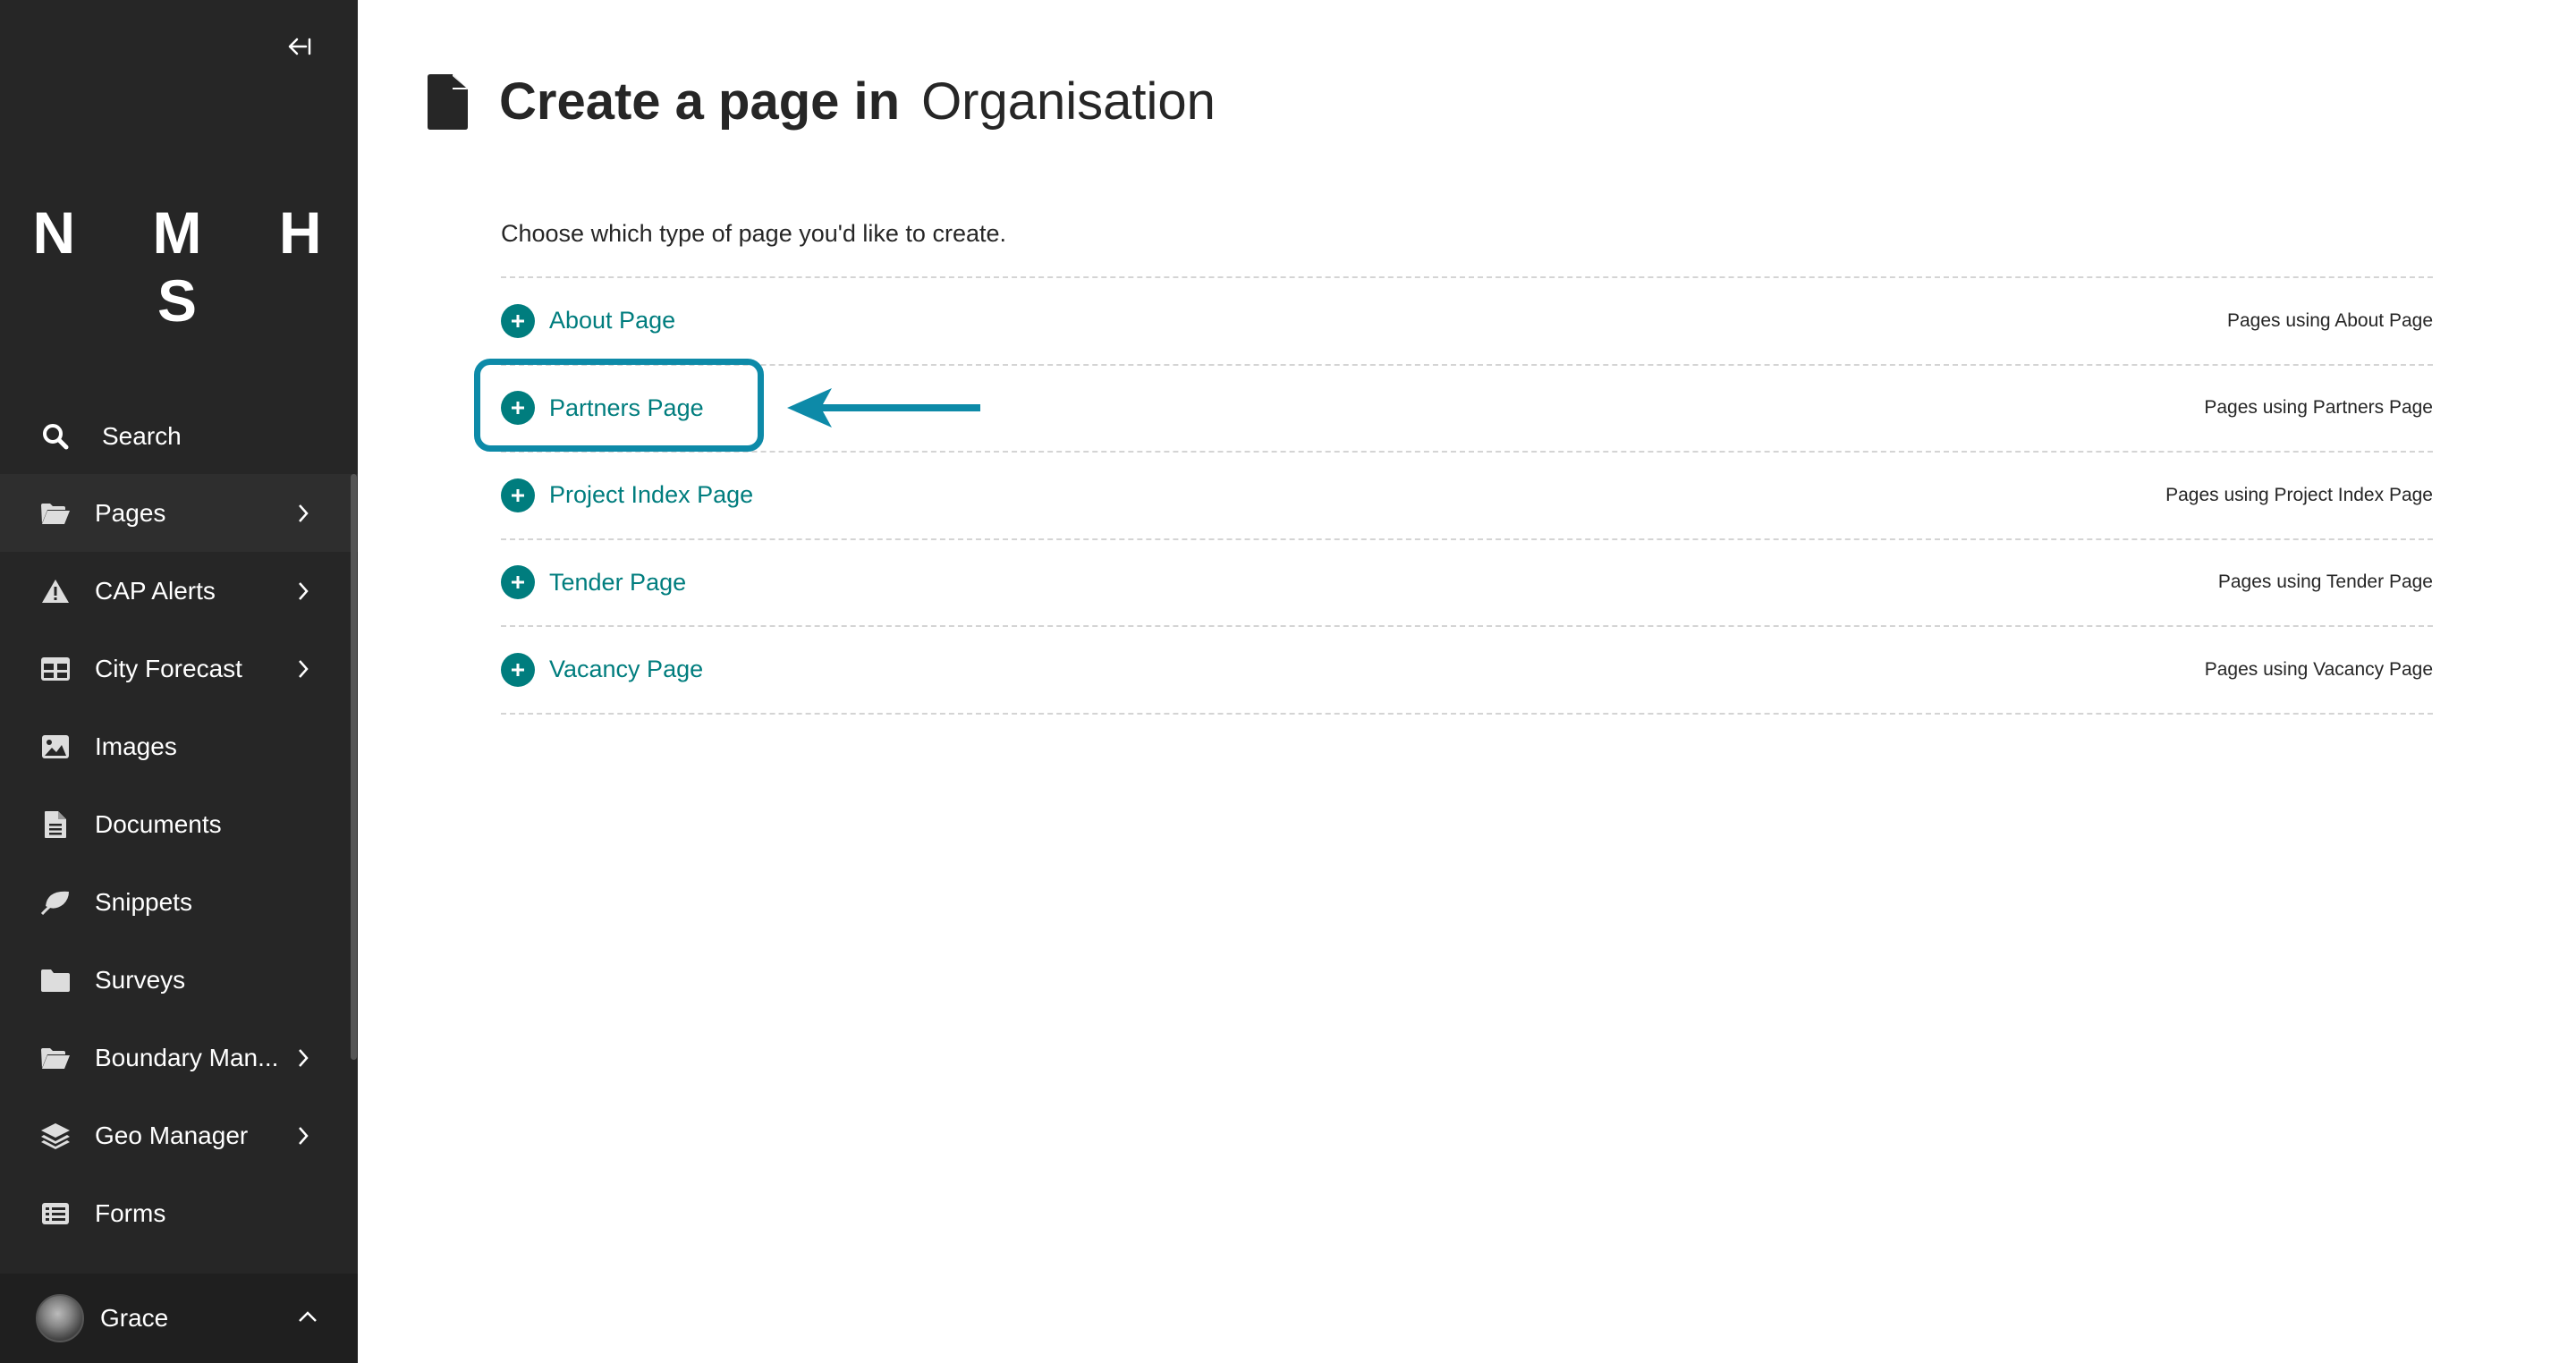  I want to click on page-type-link-tender: Tender Page, so click(594, 582).